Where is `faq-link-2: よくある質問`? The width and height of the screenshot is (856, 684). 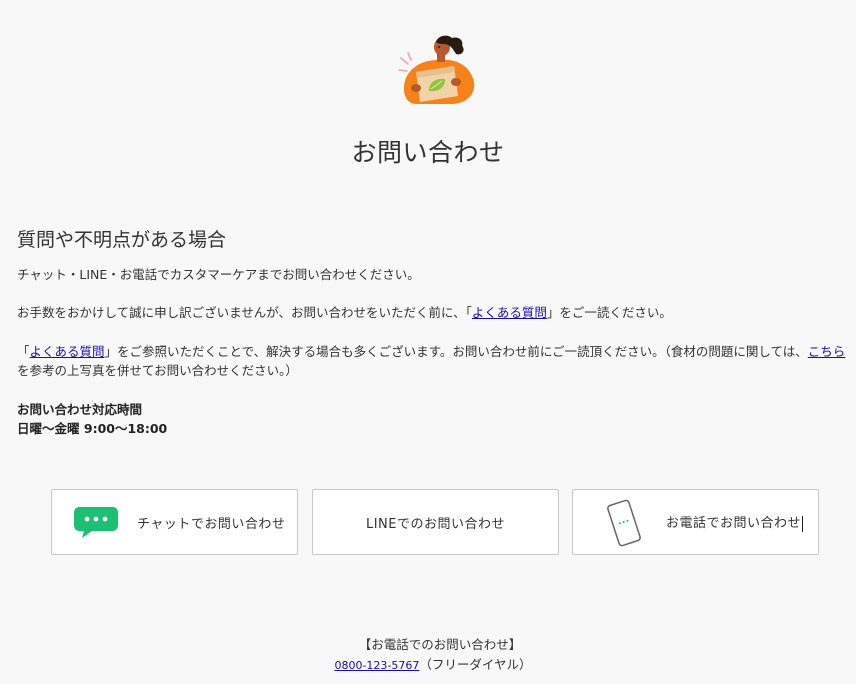 faq-link-2: よくある質問 is located at coordinates (67, 351).